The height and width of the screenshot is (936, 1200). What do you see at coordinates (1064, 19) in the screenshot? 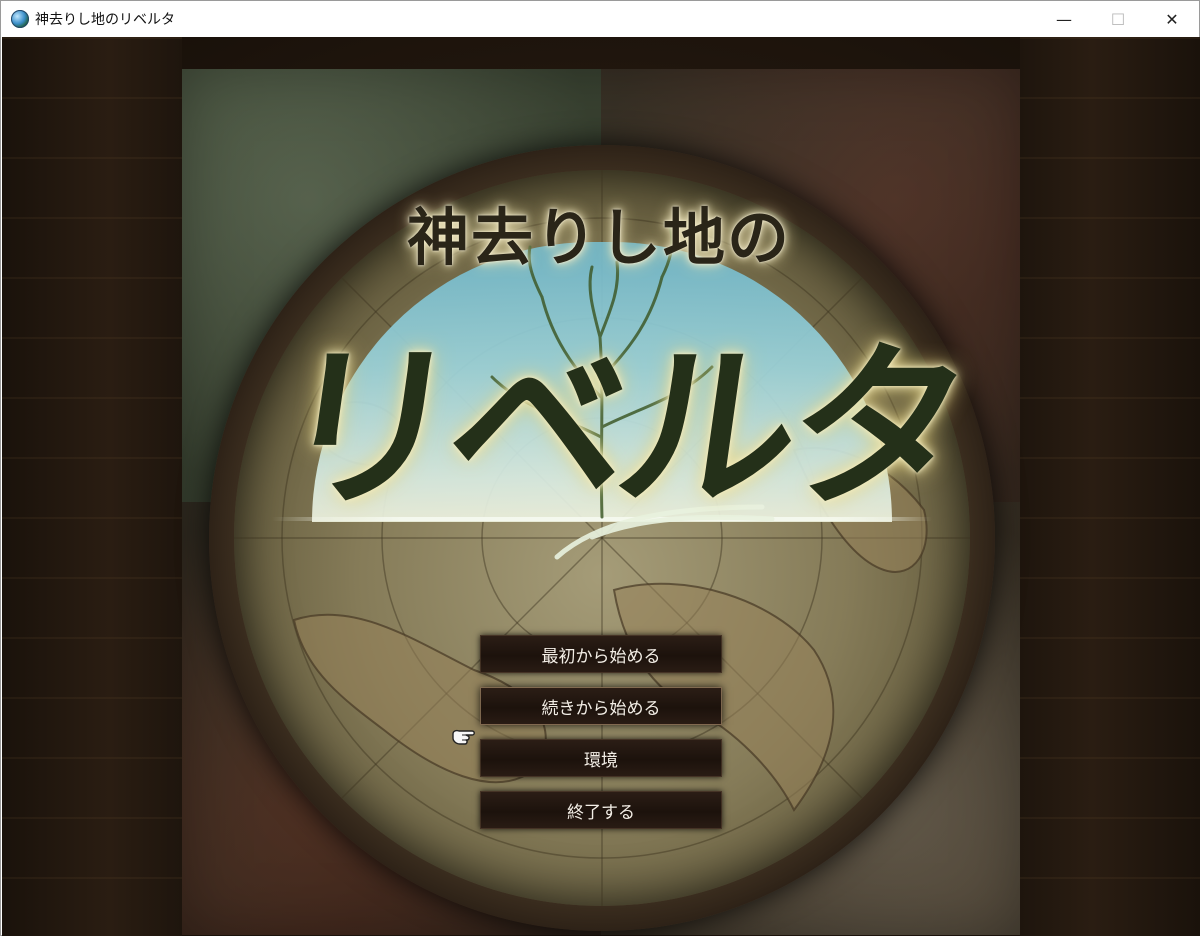
I see `minimize-button: —` at bounding box center [1064, 19].